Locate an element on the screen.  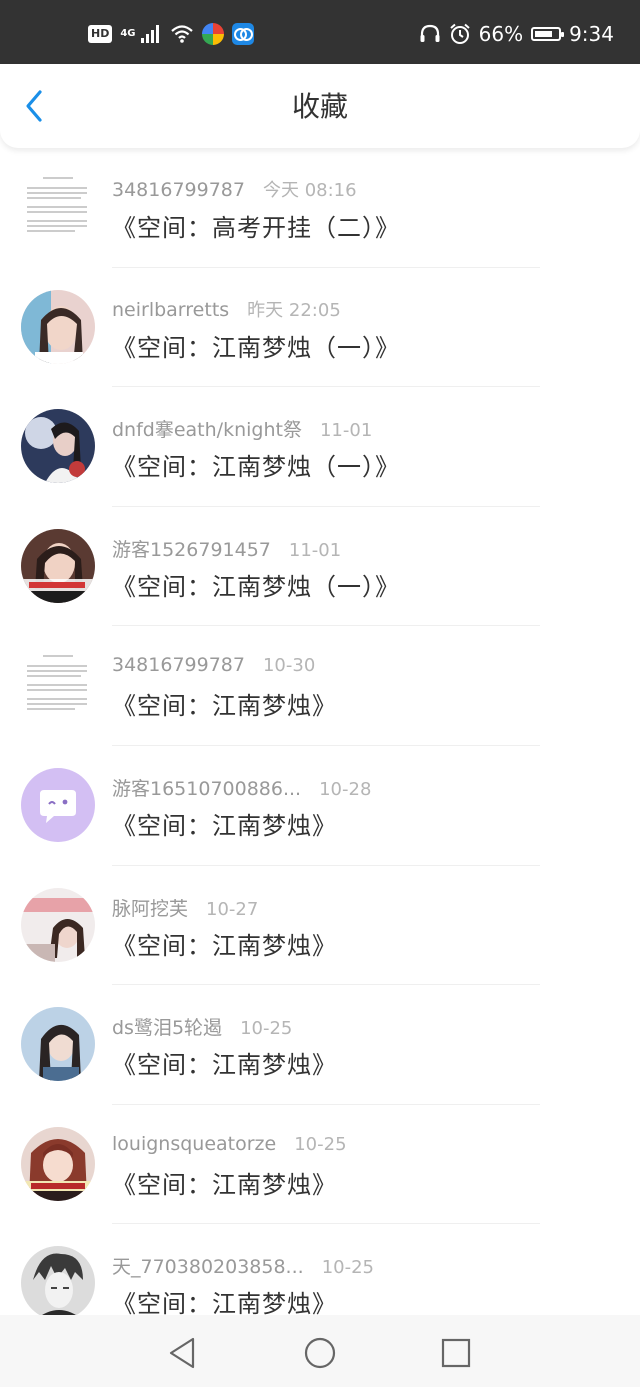
item-meta: 游客16510700886... 10-28 is located at coordinates (241, 787).